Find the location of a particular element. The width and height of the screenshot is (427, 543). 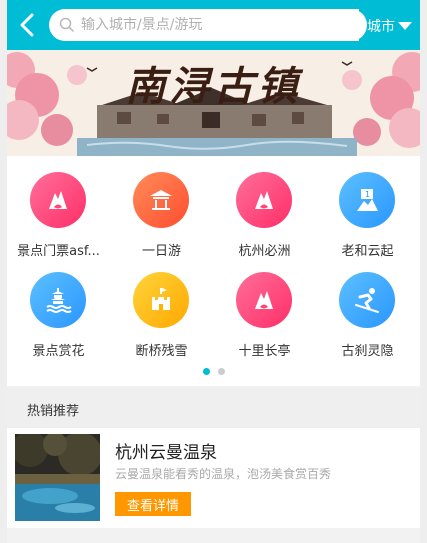

section-header: 热销推荐 is located at coordinates (213, 408).